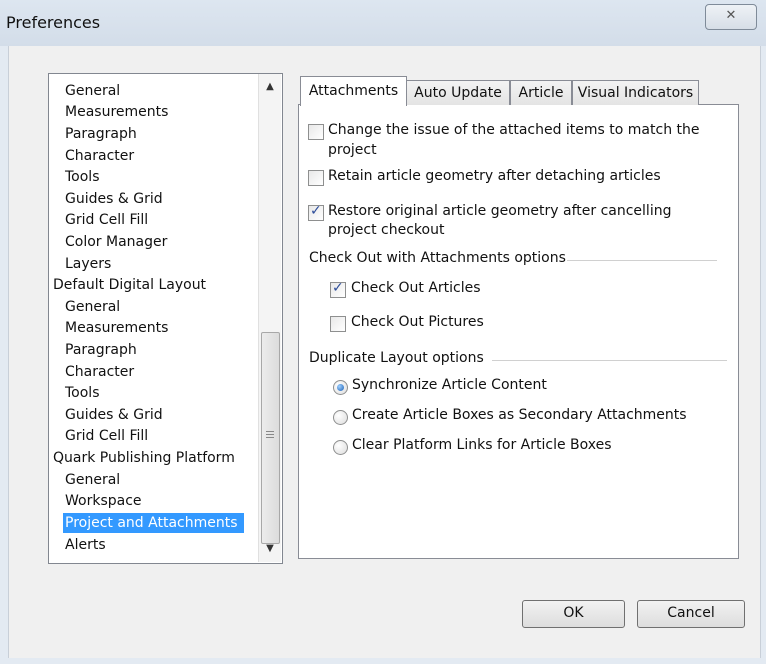 The height and width of the screenshot is (664, 766). I want to click on duplicate-section-heading: Duplicate Layout options, so click(396, 358).